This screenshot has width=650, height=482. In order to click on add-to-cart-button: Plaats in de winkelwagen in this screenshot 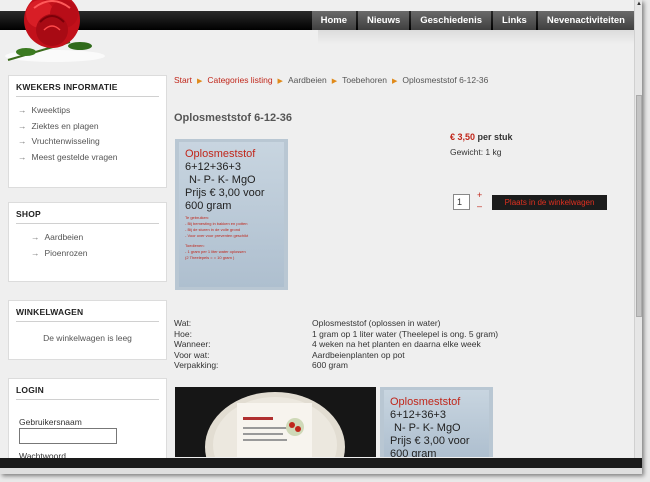, I will do `click(549, 202)`.